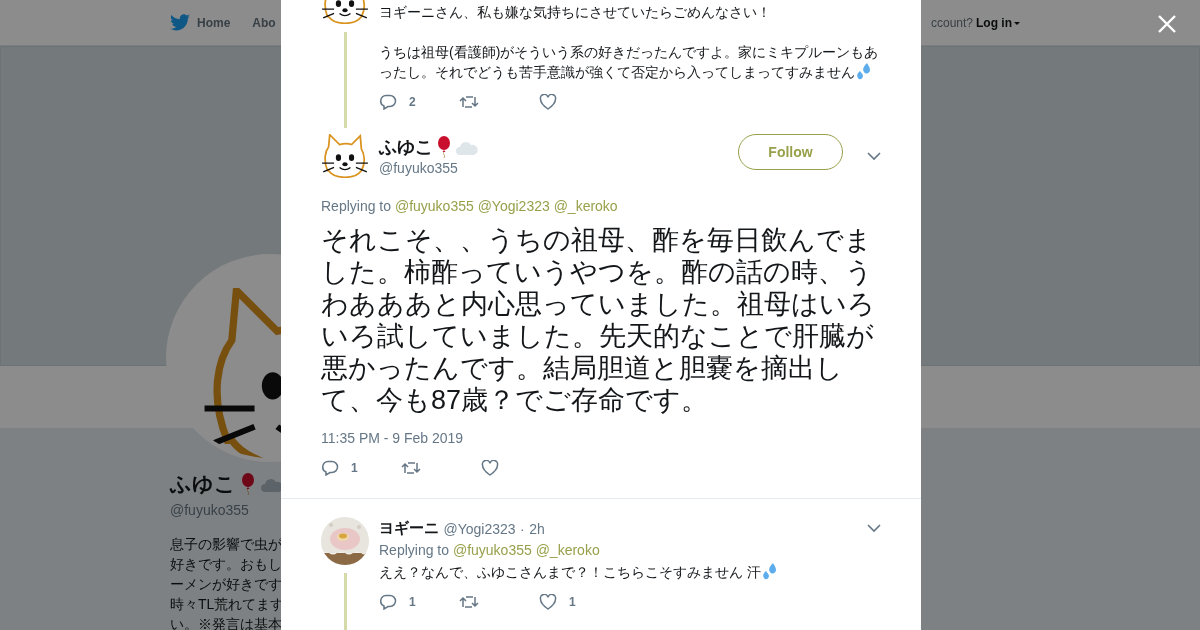  Describe the element at coordinates (513, 206) in the screenshot. I see `mention-link: @Yogi2323` at that location.